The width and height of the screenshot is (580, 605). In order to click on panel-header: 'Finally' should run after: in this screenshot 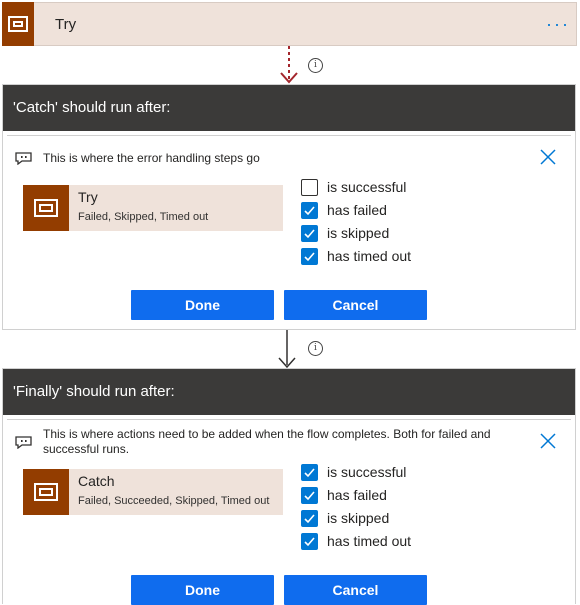, I will do `click(289, 392)`.